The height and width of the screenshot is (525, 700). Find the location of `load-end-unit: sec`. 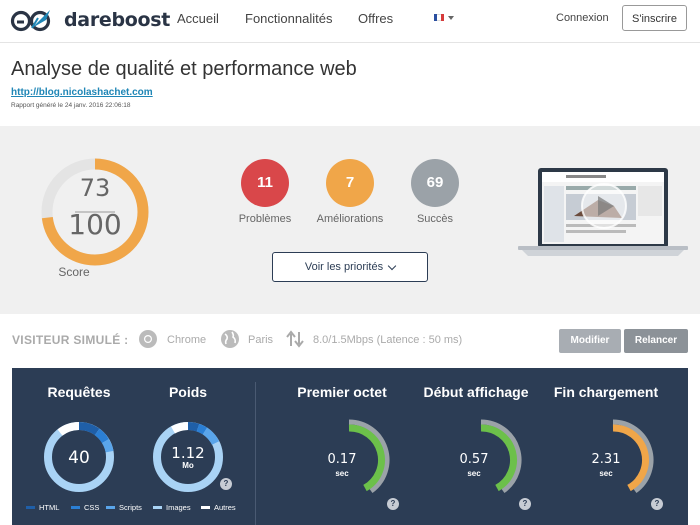

load-end-unit: sec is located at coordinates (606, 473).